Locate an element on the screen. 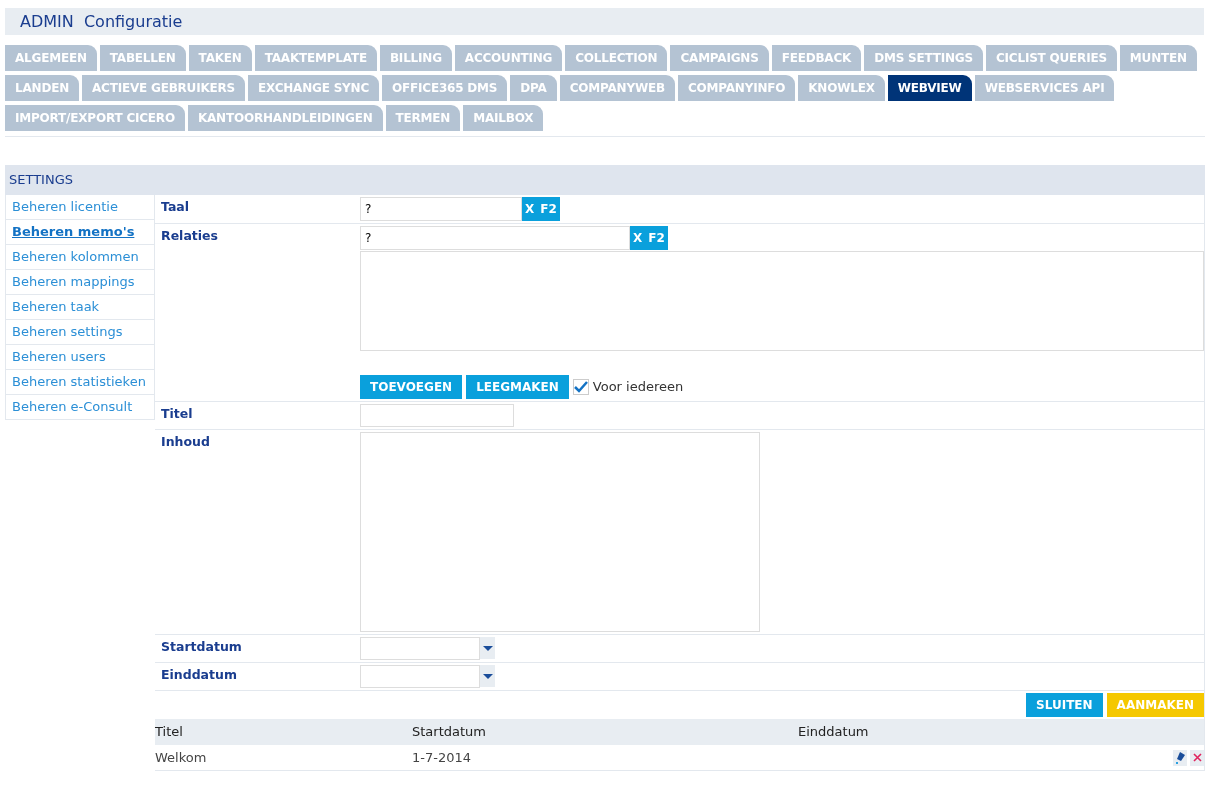  tab: KNOWLEX is located at coordinates (841, 88).